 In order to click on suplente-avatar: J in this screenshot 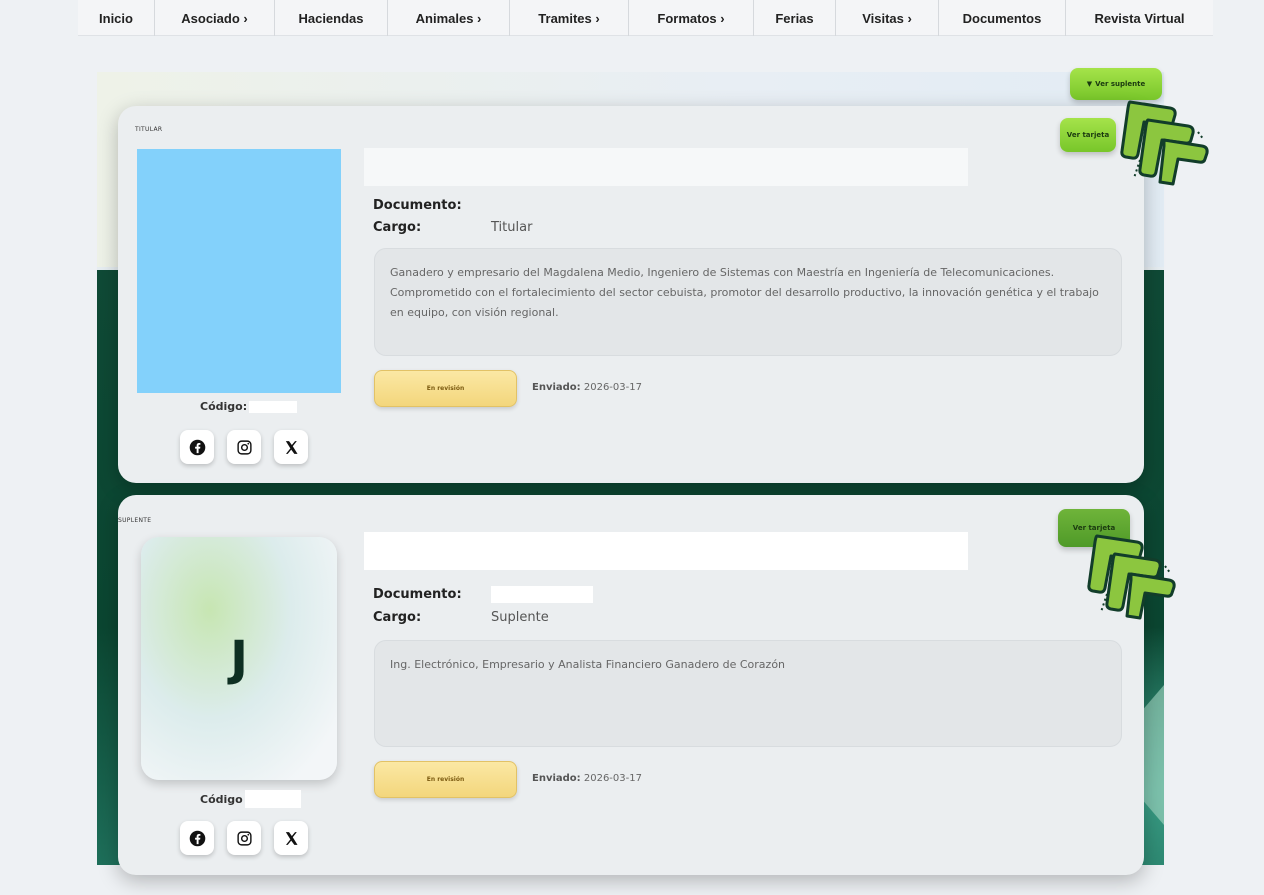, I will do `click(239, 658)`.